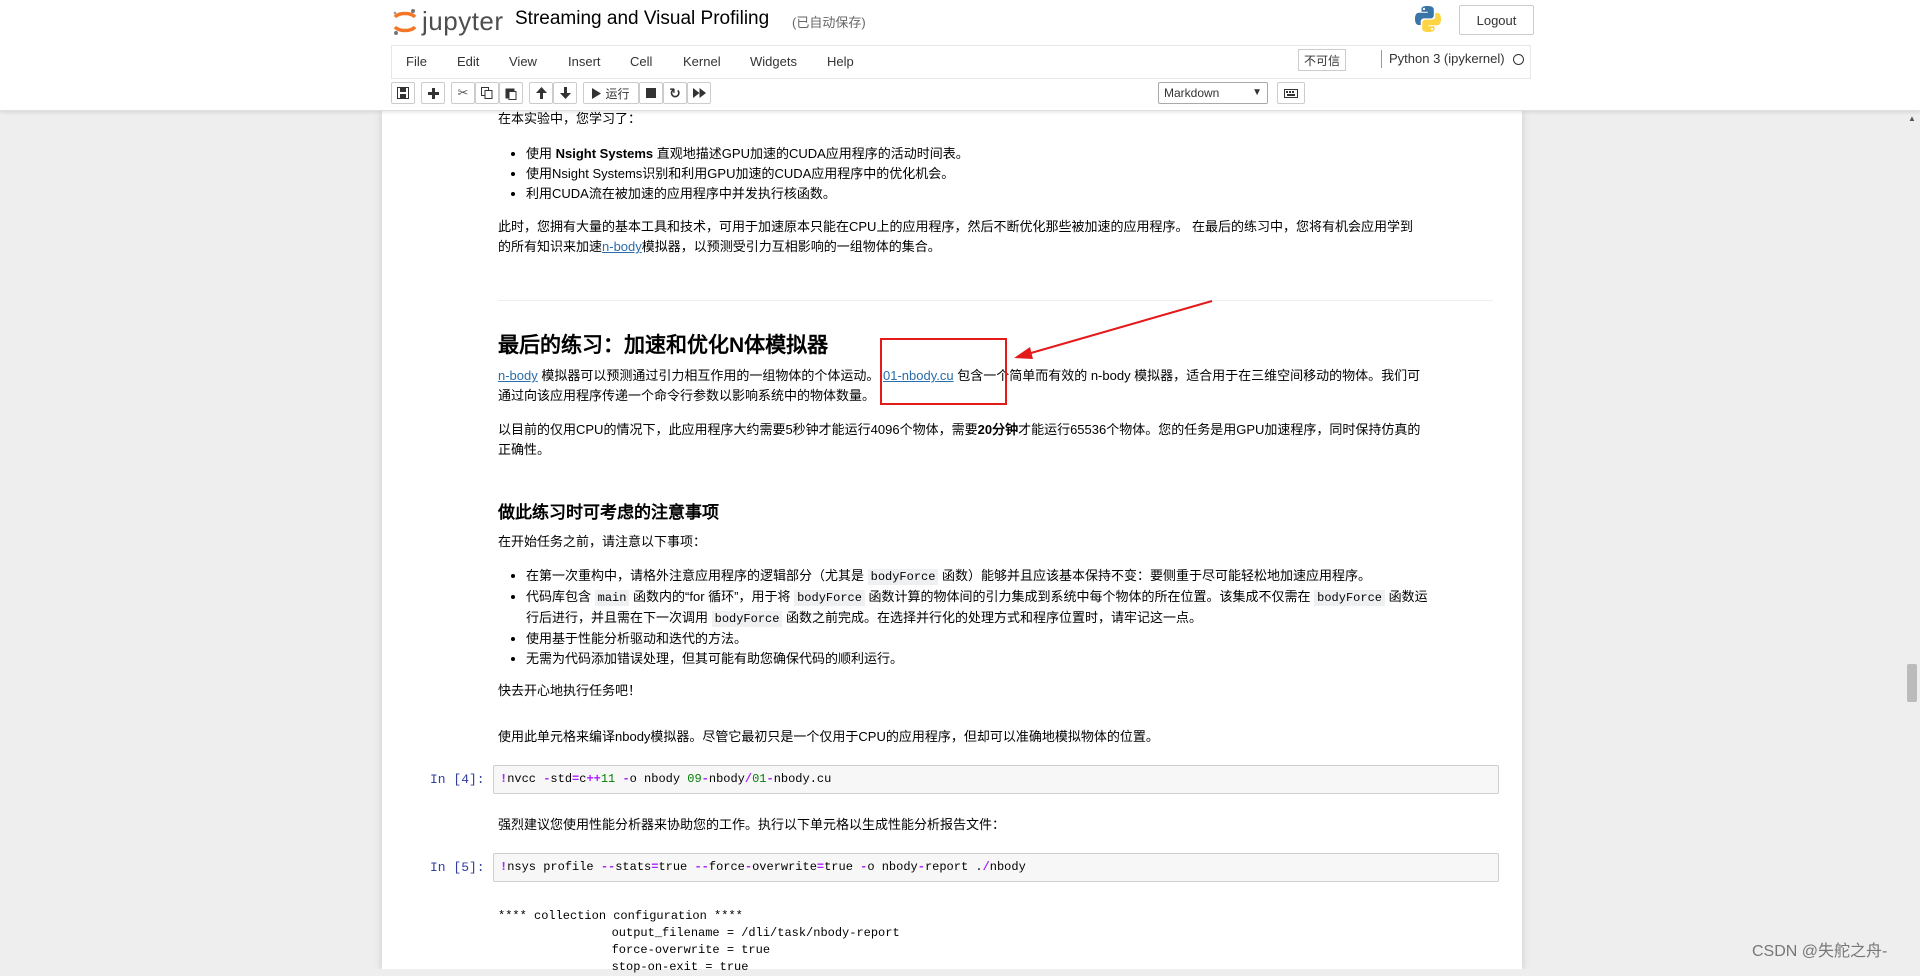 Image resolution: width=1920 pixels, height=976 pixels. I want to click on input-prompt: In [5]:, so click(457, 867).